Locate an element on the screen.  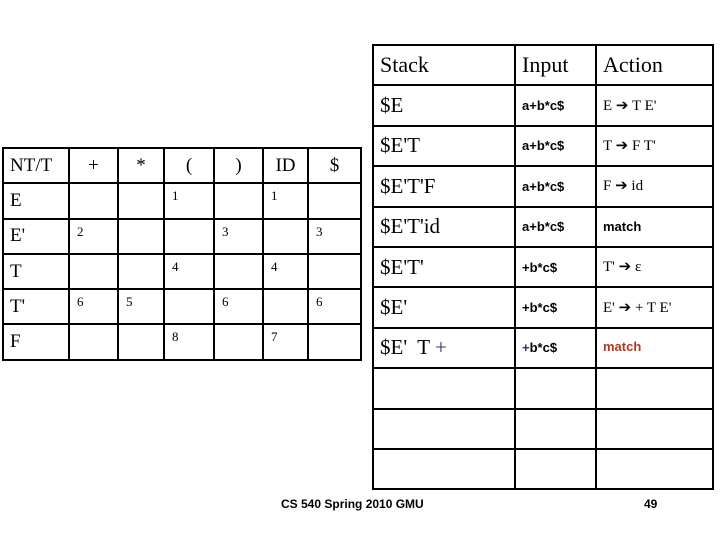
action-rhs: T E' is located at coordinates (644, 105).